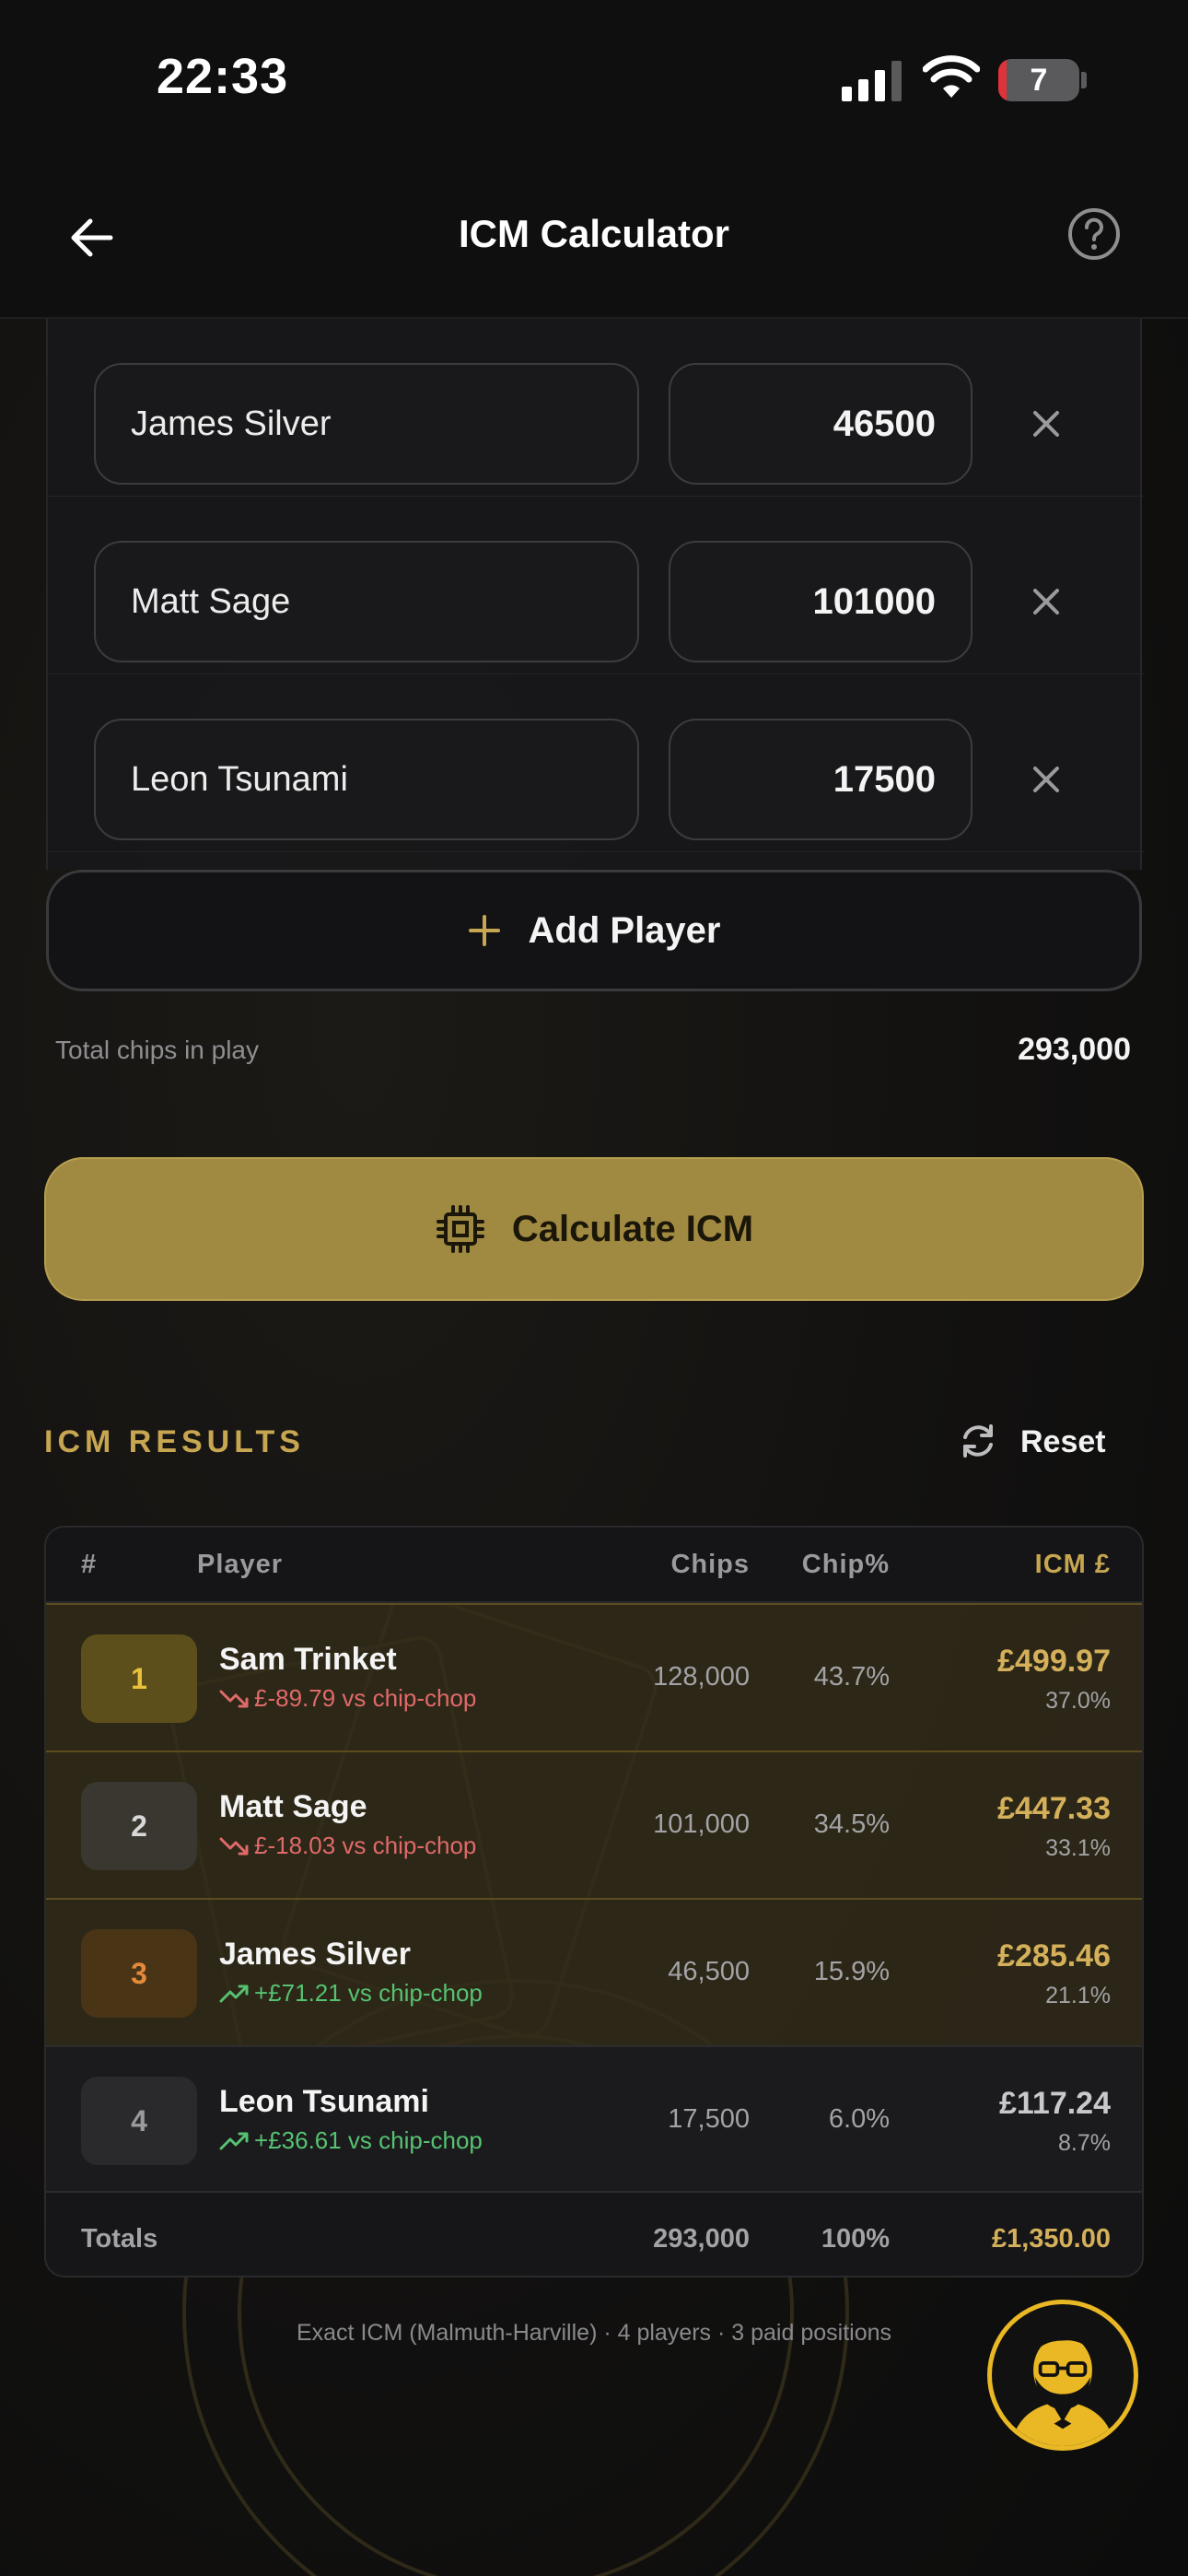  I want to click on player-row: James Silver 46500, so click(596, 408).